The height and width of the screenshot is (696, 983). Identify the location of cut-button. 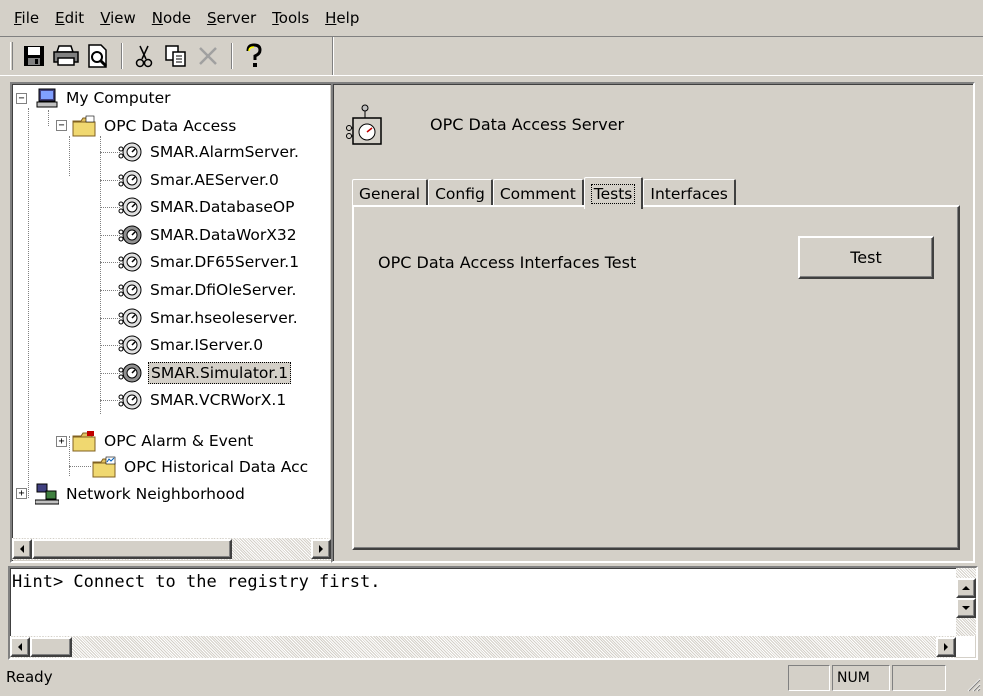
(144, 56).